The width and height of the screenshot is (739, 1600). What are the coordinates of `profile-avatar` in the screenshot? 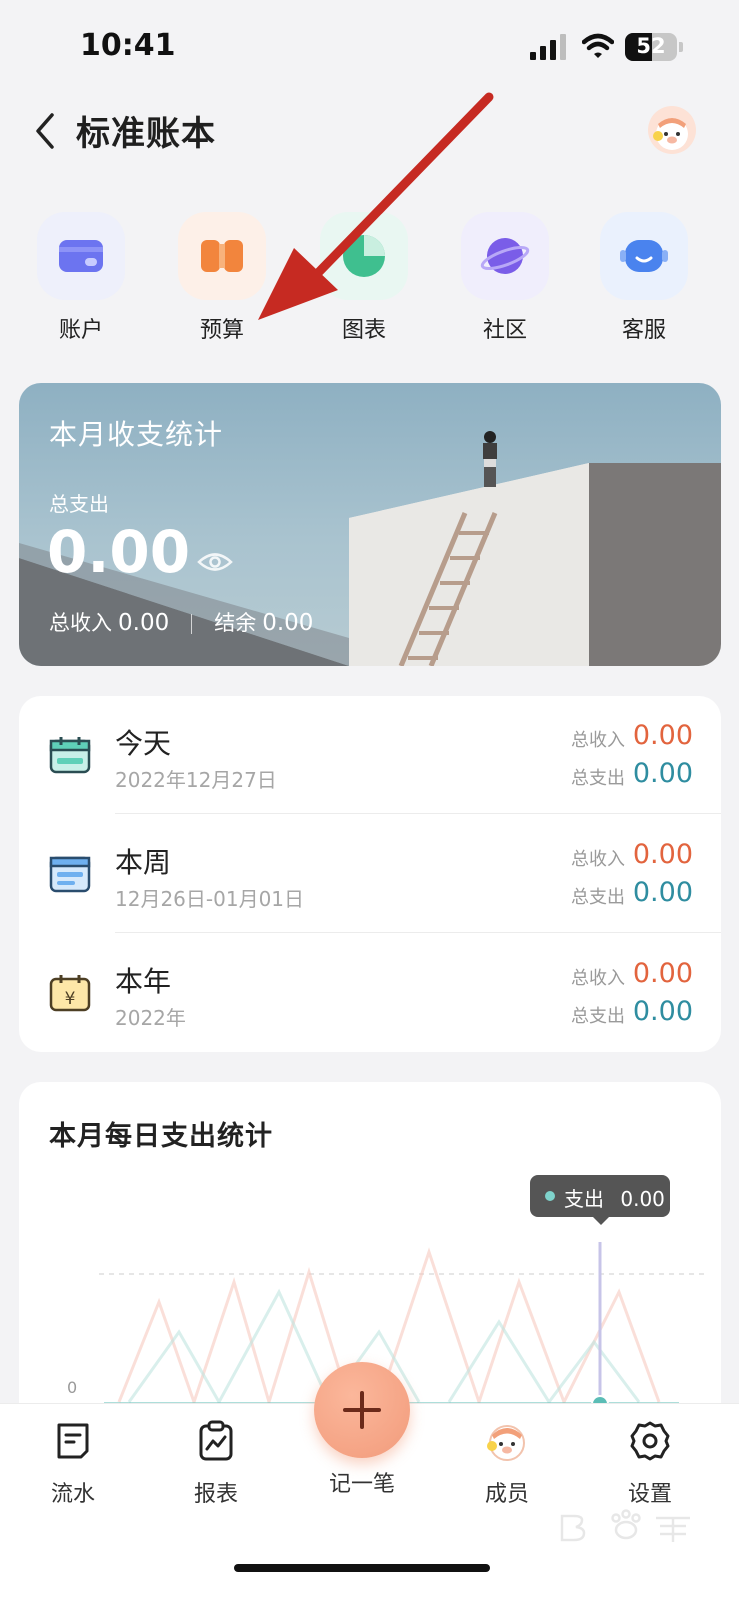 It's located at (672, 130).